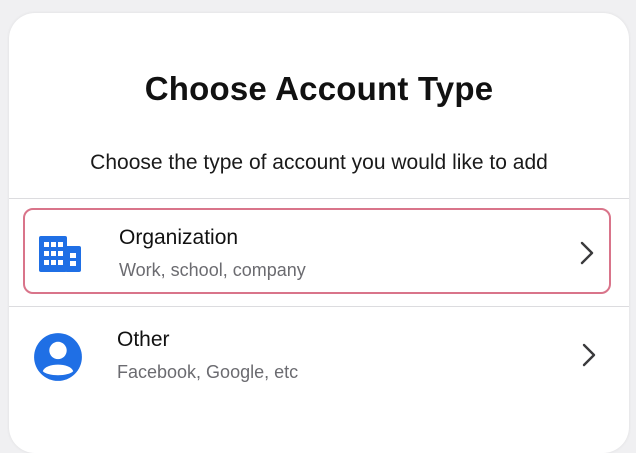 The image size is (636, 453). What do you see at coordinates (212, 270) in the screenshot?
I see `option-description: Work, school, company` at bounding box center [212, 270].